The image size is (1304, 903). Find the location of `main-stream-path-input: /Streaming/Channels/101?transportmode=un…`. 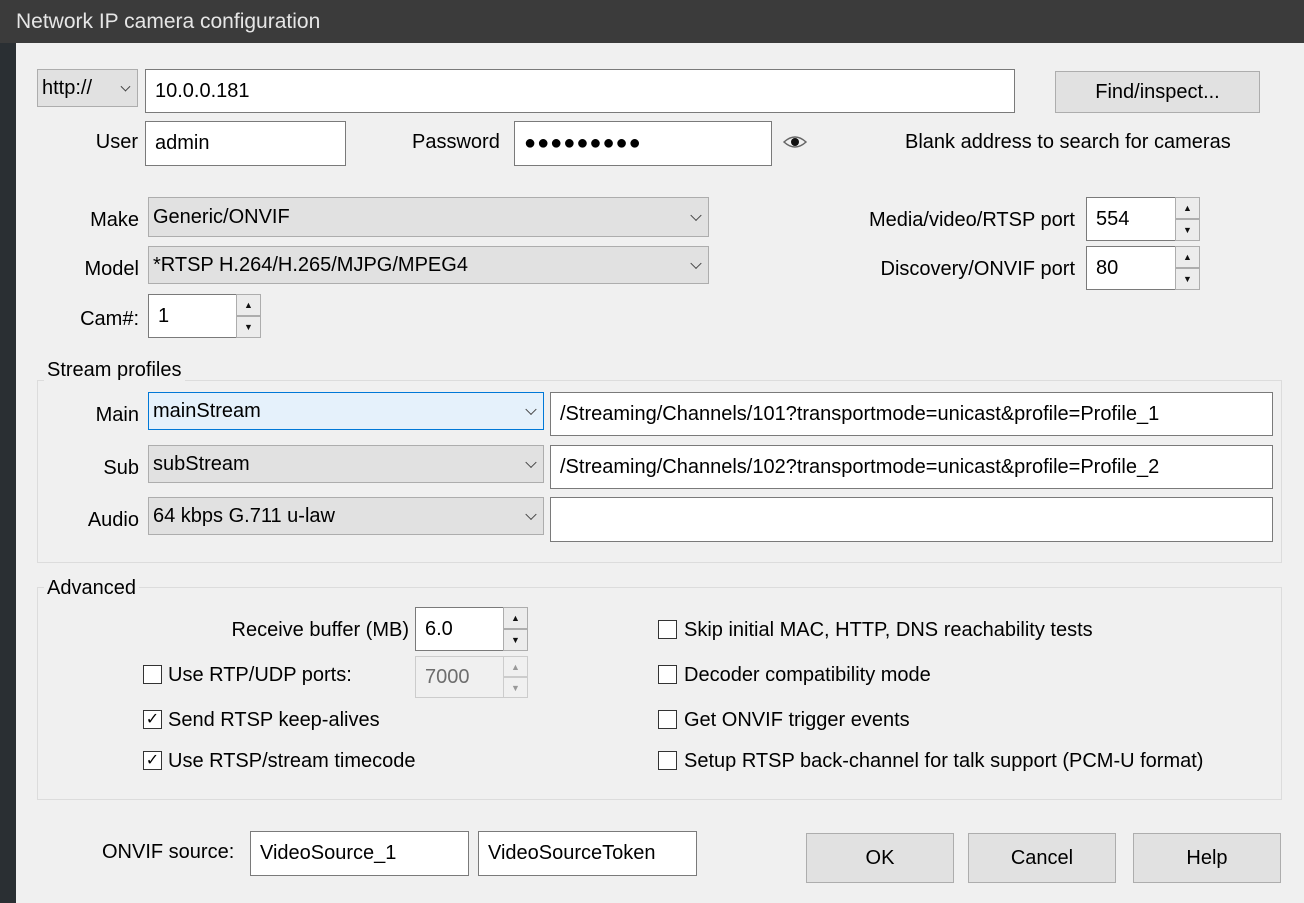

main-stream-path-input: /Streaming/Channels/101?transportmode=un… is located at coordinates (911, 414).